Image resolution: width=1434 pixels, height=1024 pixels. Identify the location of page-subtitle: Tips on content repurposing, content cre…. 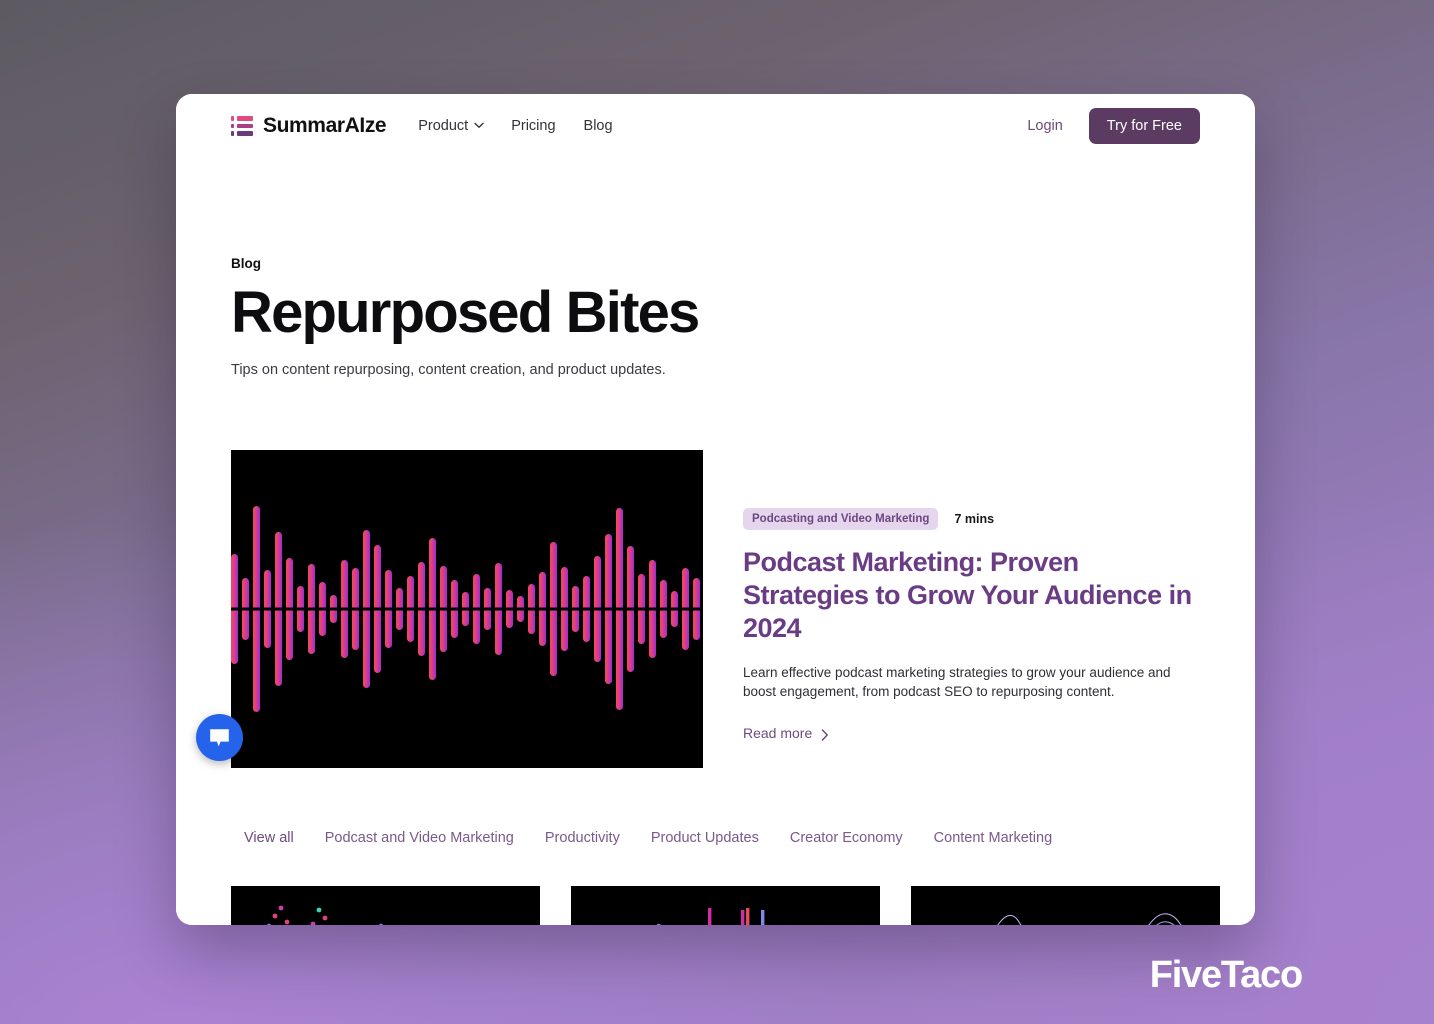
(448, 369).